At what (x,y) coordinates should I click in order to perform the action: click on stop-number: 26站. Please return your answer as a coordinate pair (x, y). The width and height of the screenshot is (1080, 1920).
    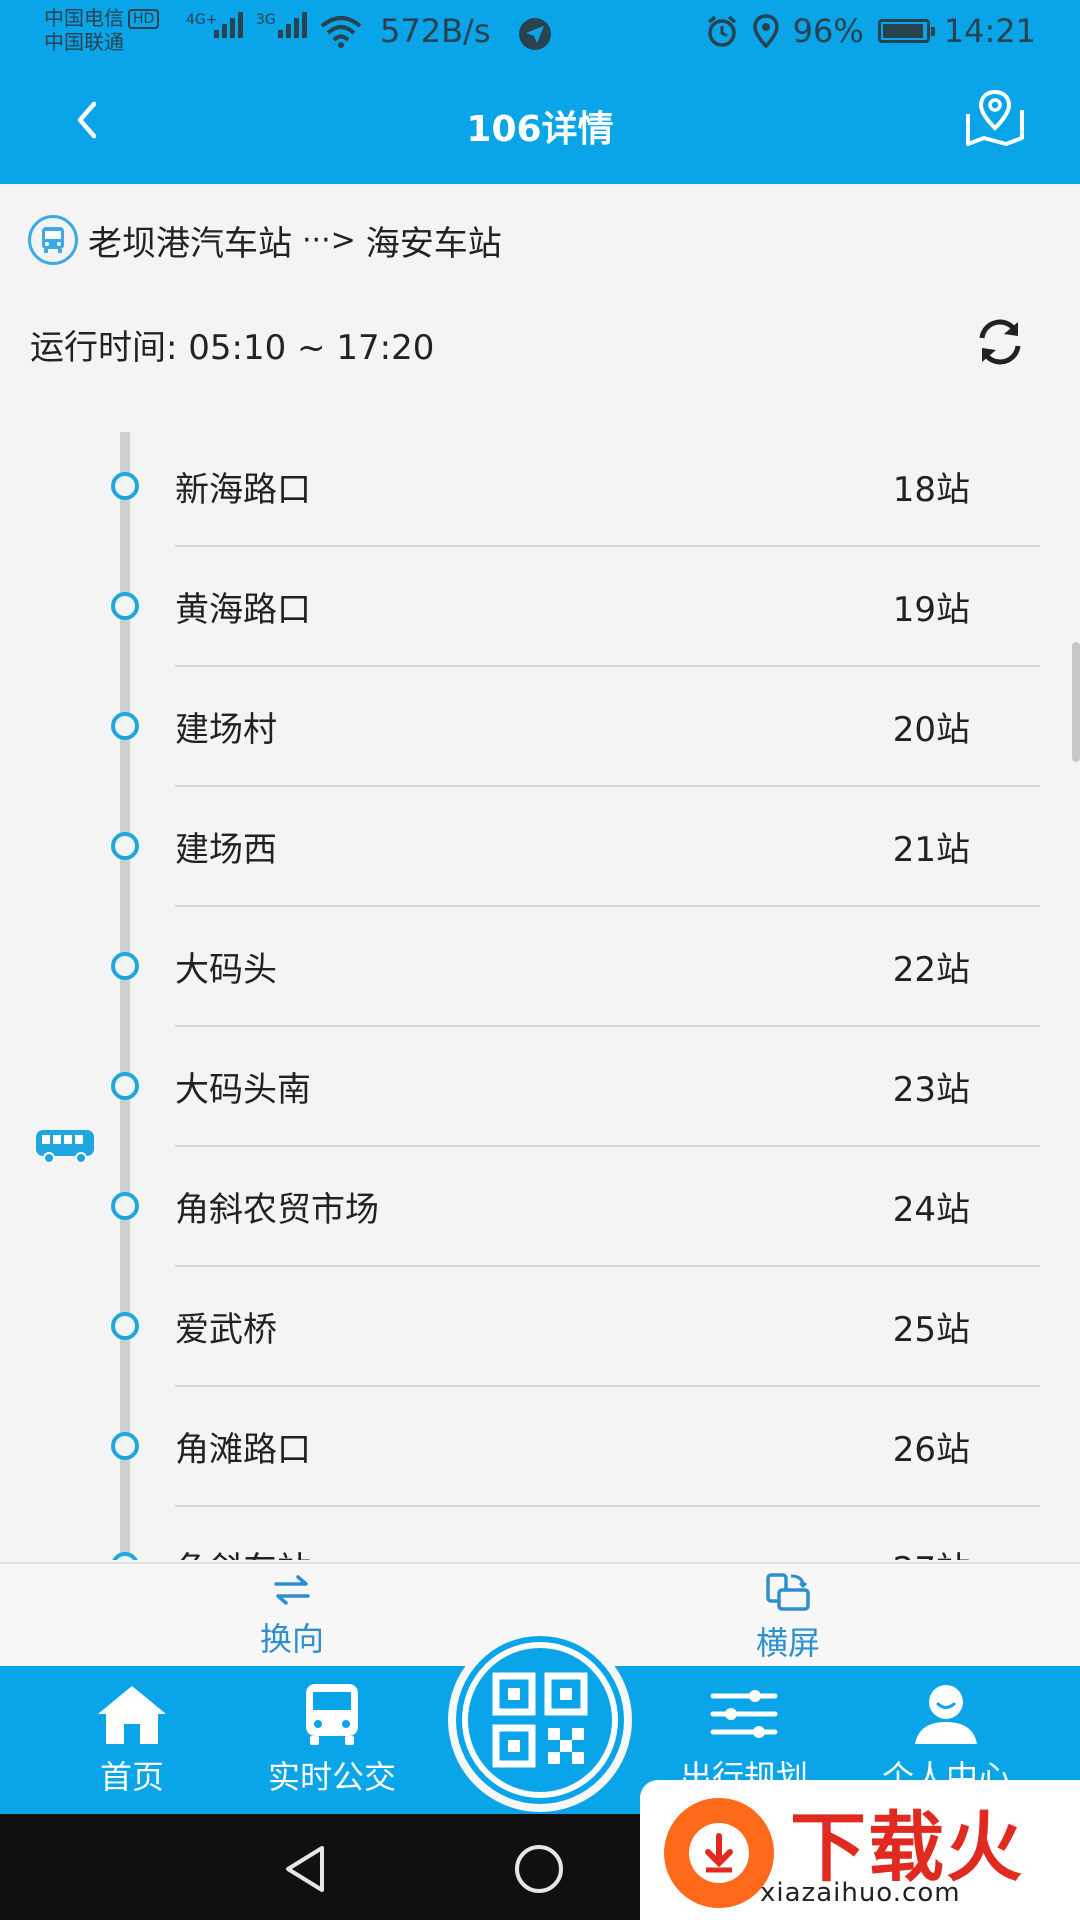
    Looking at the image, I should click on (931, 1450).